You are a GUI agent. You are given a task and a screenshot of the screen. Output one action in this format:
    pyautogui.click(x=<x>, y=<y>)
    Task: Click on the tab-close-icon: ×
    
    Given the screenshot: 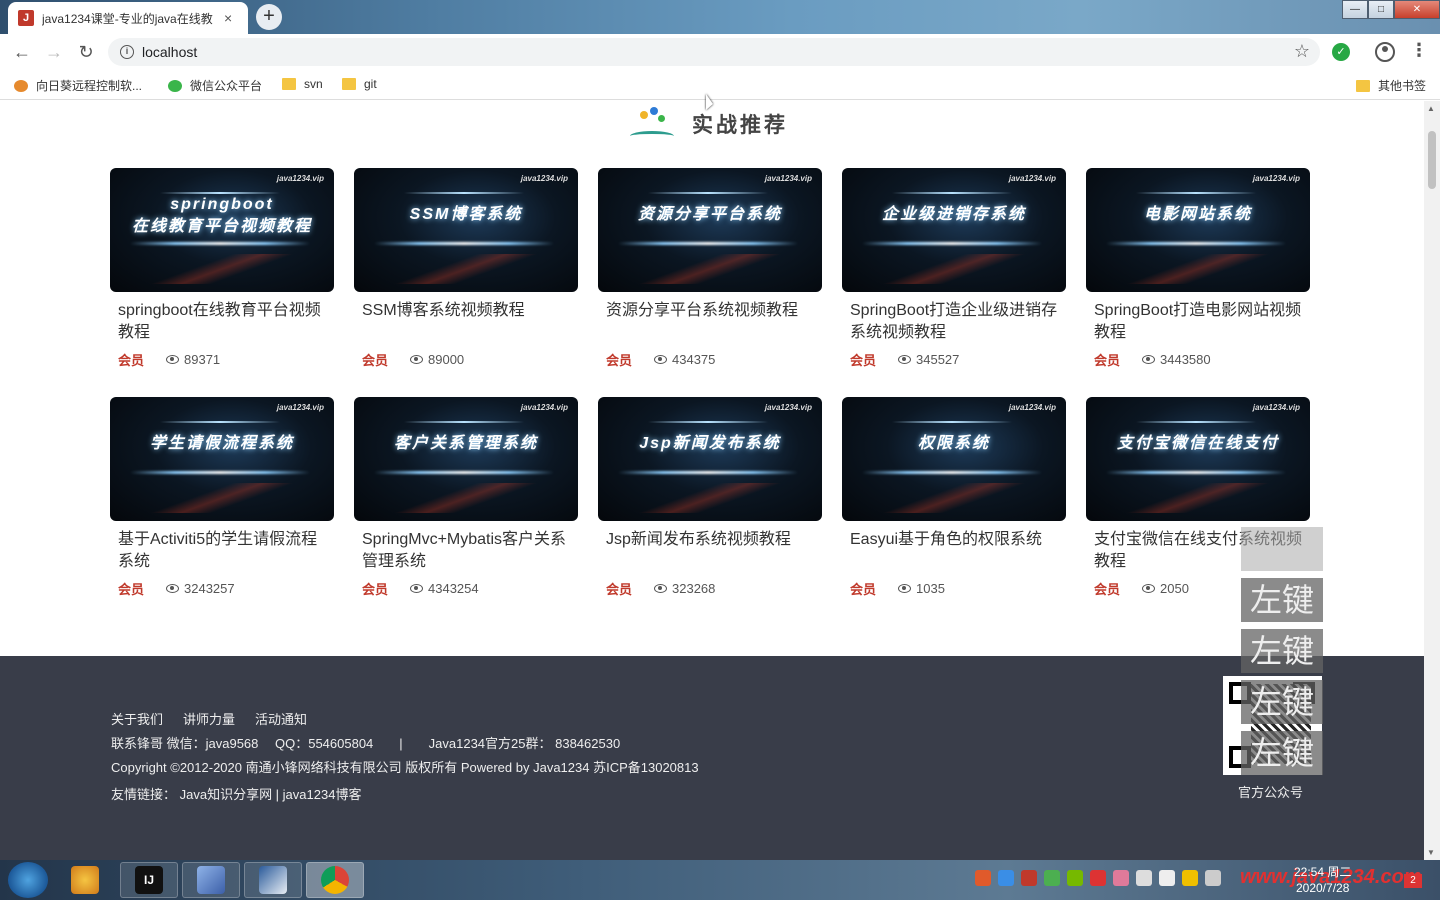 What is the action you would take?
    pyautogui.click(x=228, y=18)
    